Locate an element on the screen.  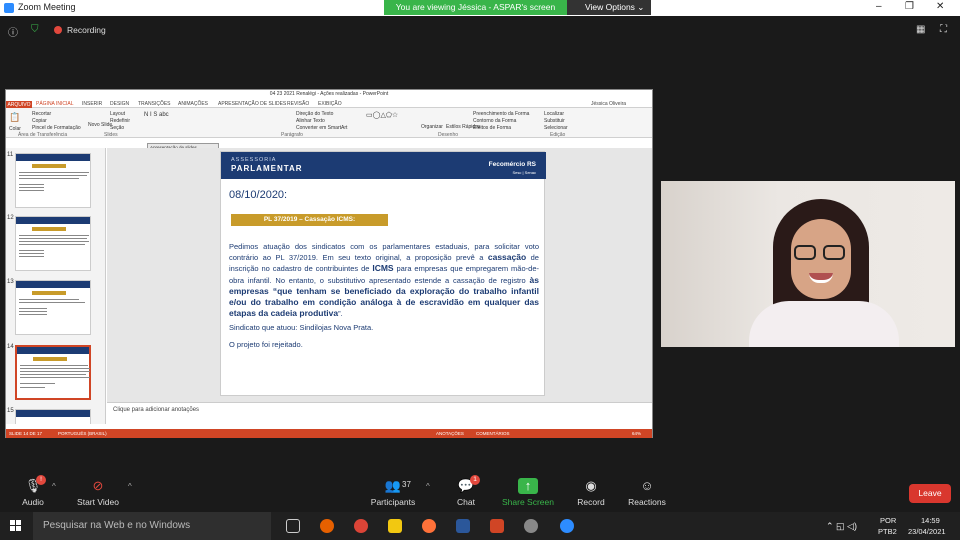
start-video-button: ⊘ Start Video is located at coordinates (98, 487).